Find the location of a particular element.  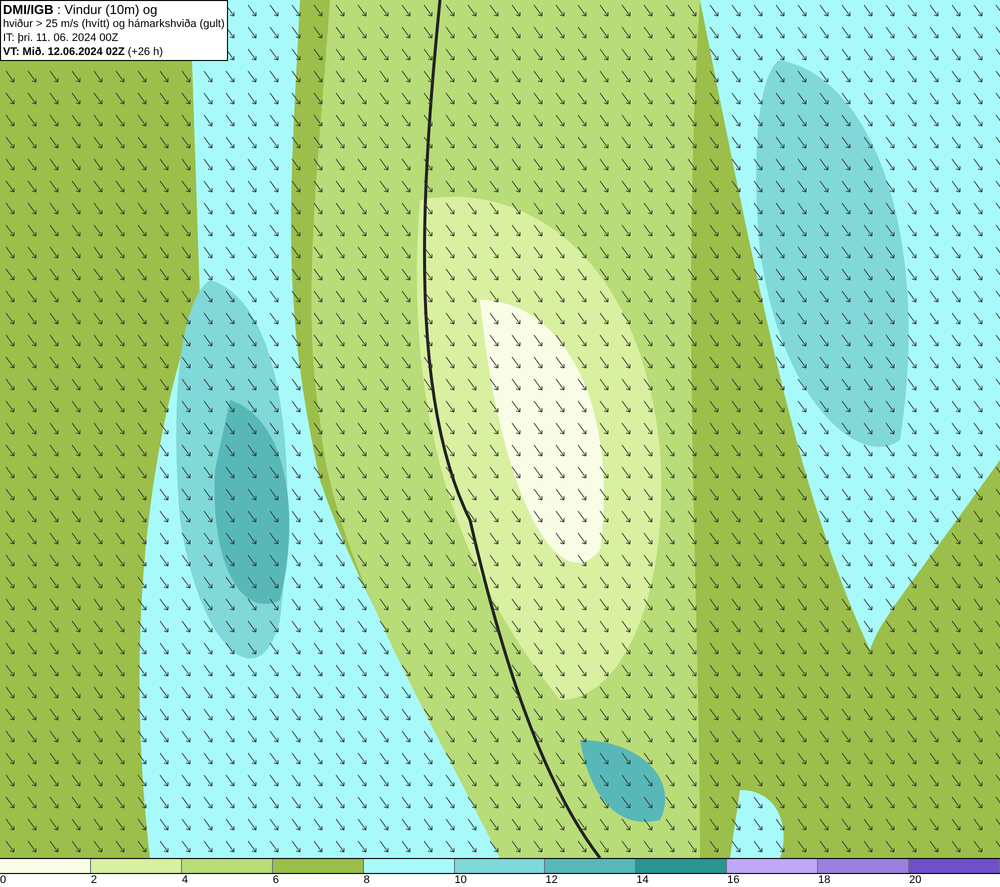

legend-tick-label: 16 is located at coordinates (733, 880).